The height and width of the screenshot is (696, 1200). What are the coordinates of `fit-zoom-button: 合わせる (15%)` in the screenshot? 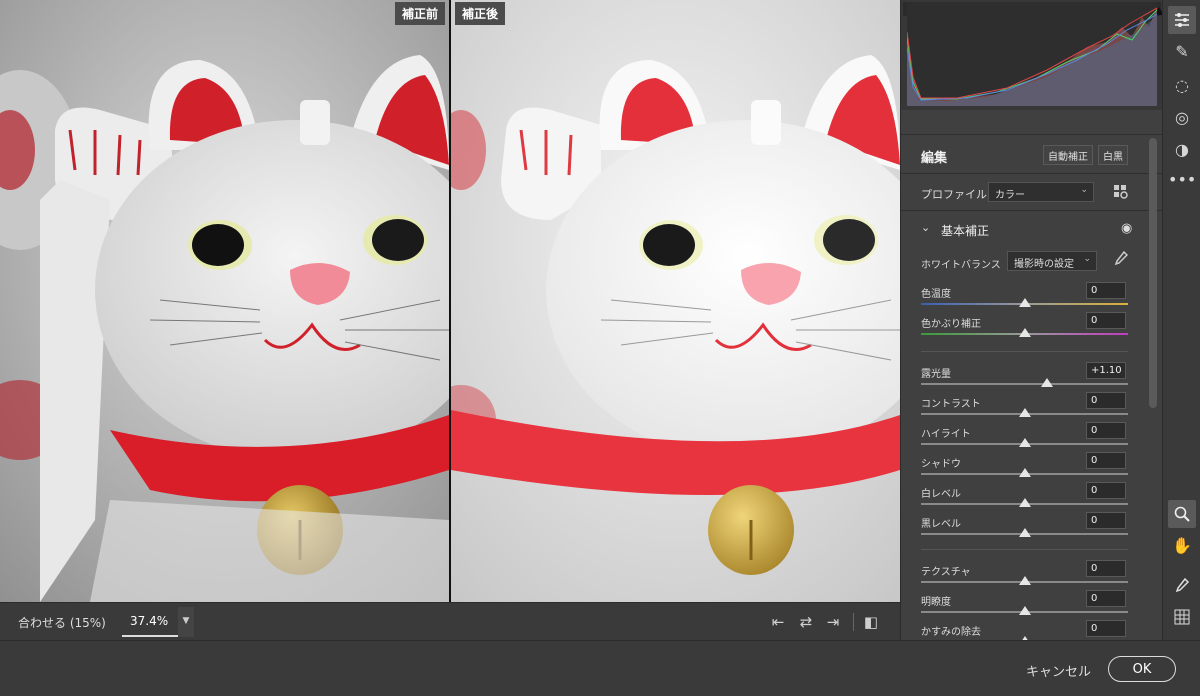 It's located at (62, 622).